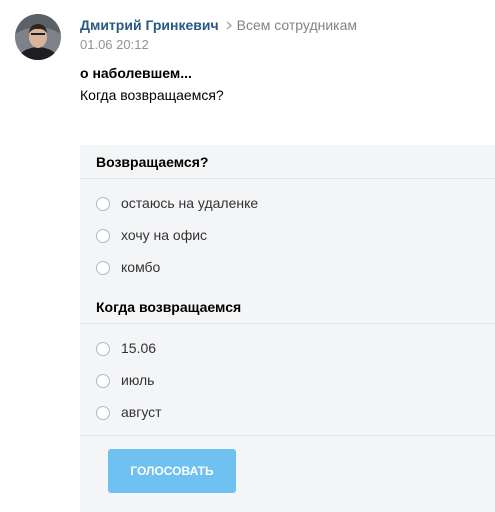 The image size is (495, 512). Describe the element at coordinates (172, 471) in the screenshot. I see `vote-button: ГОЛОСОВАТЬ` at that location.